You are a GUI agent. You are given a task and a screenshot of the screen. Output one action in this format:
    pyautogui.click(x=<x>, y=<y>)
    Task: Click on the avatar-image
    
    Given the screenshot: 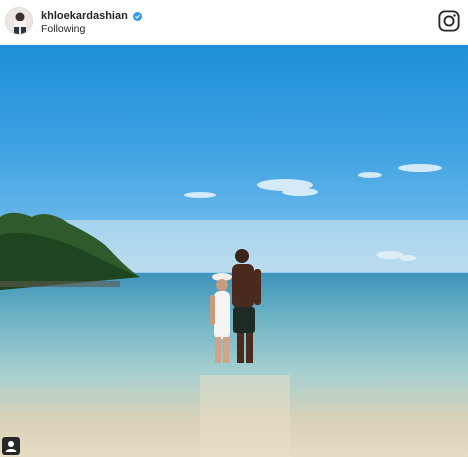 What is the action you would take?
    pyautogui.click(x=19, y=21)
    